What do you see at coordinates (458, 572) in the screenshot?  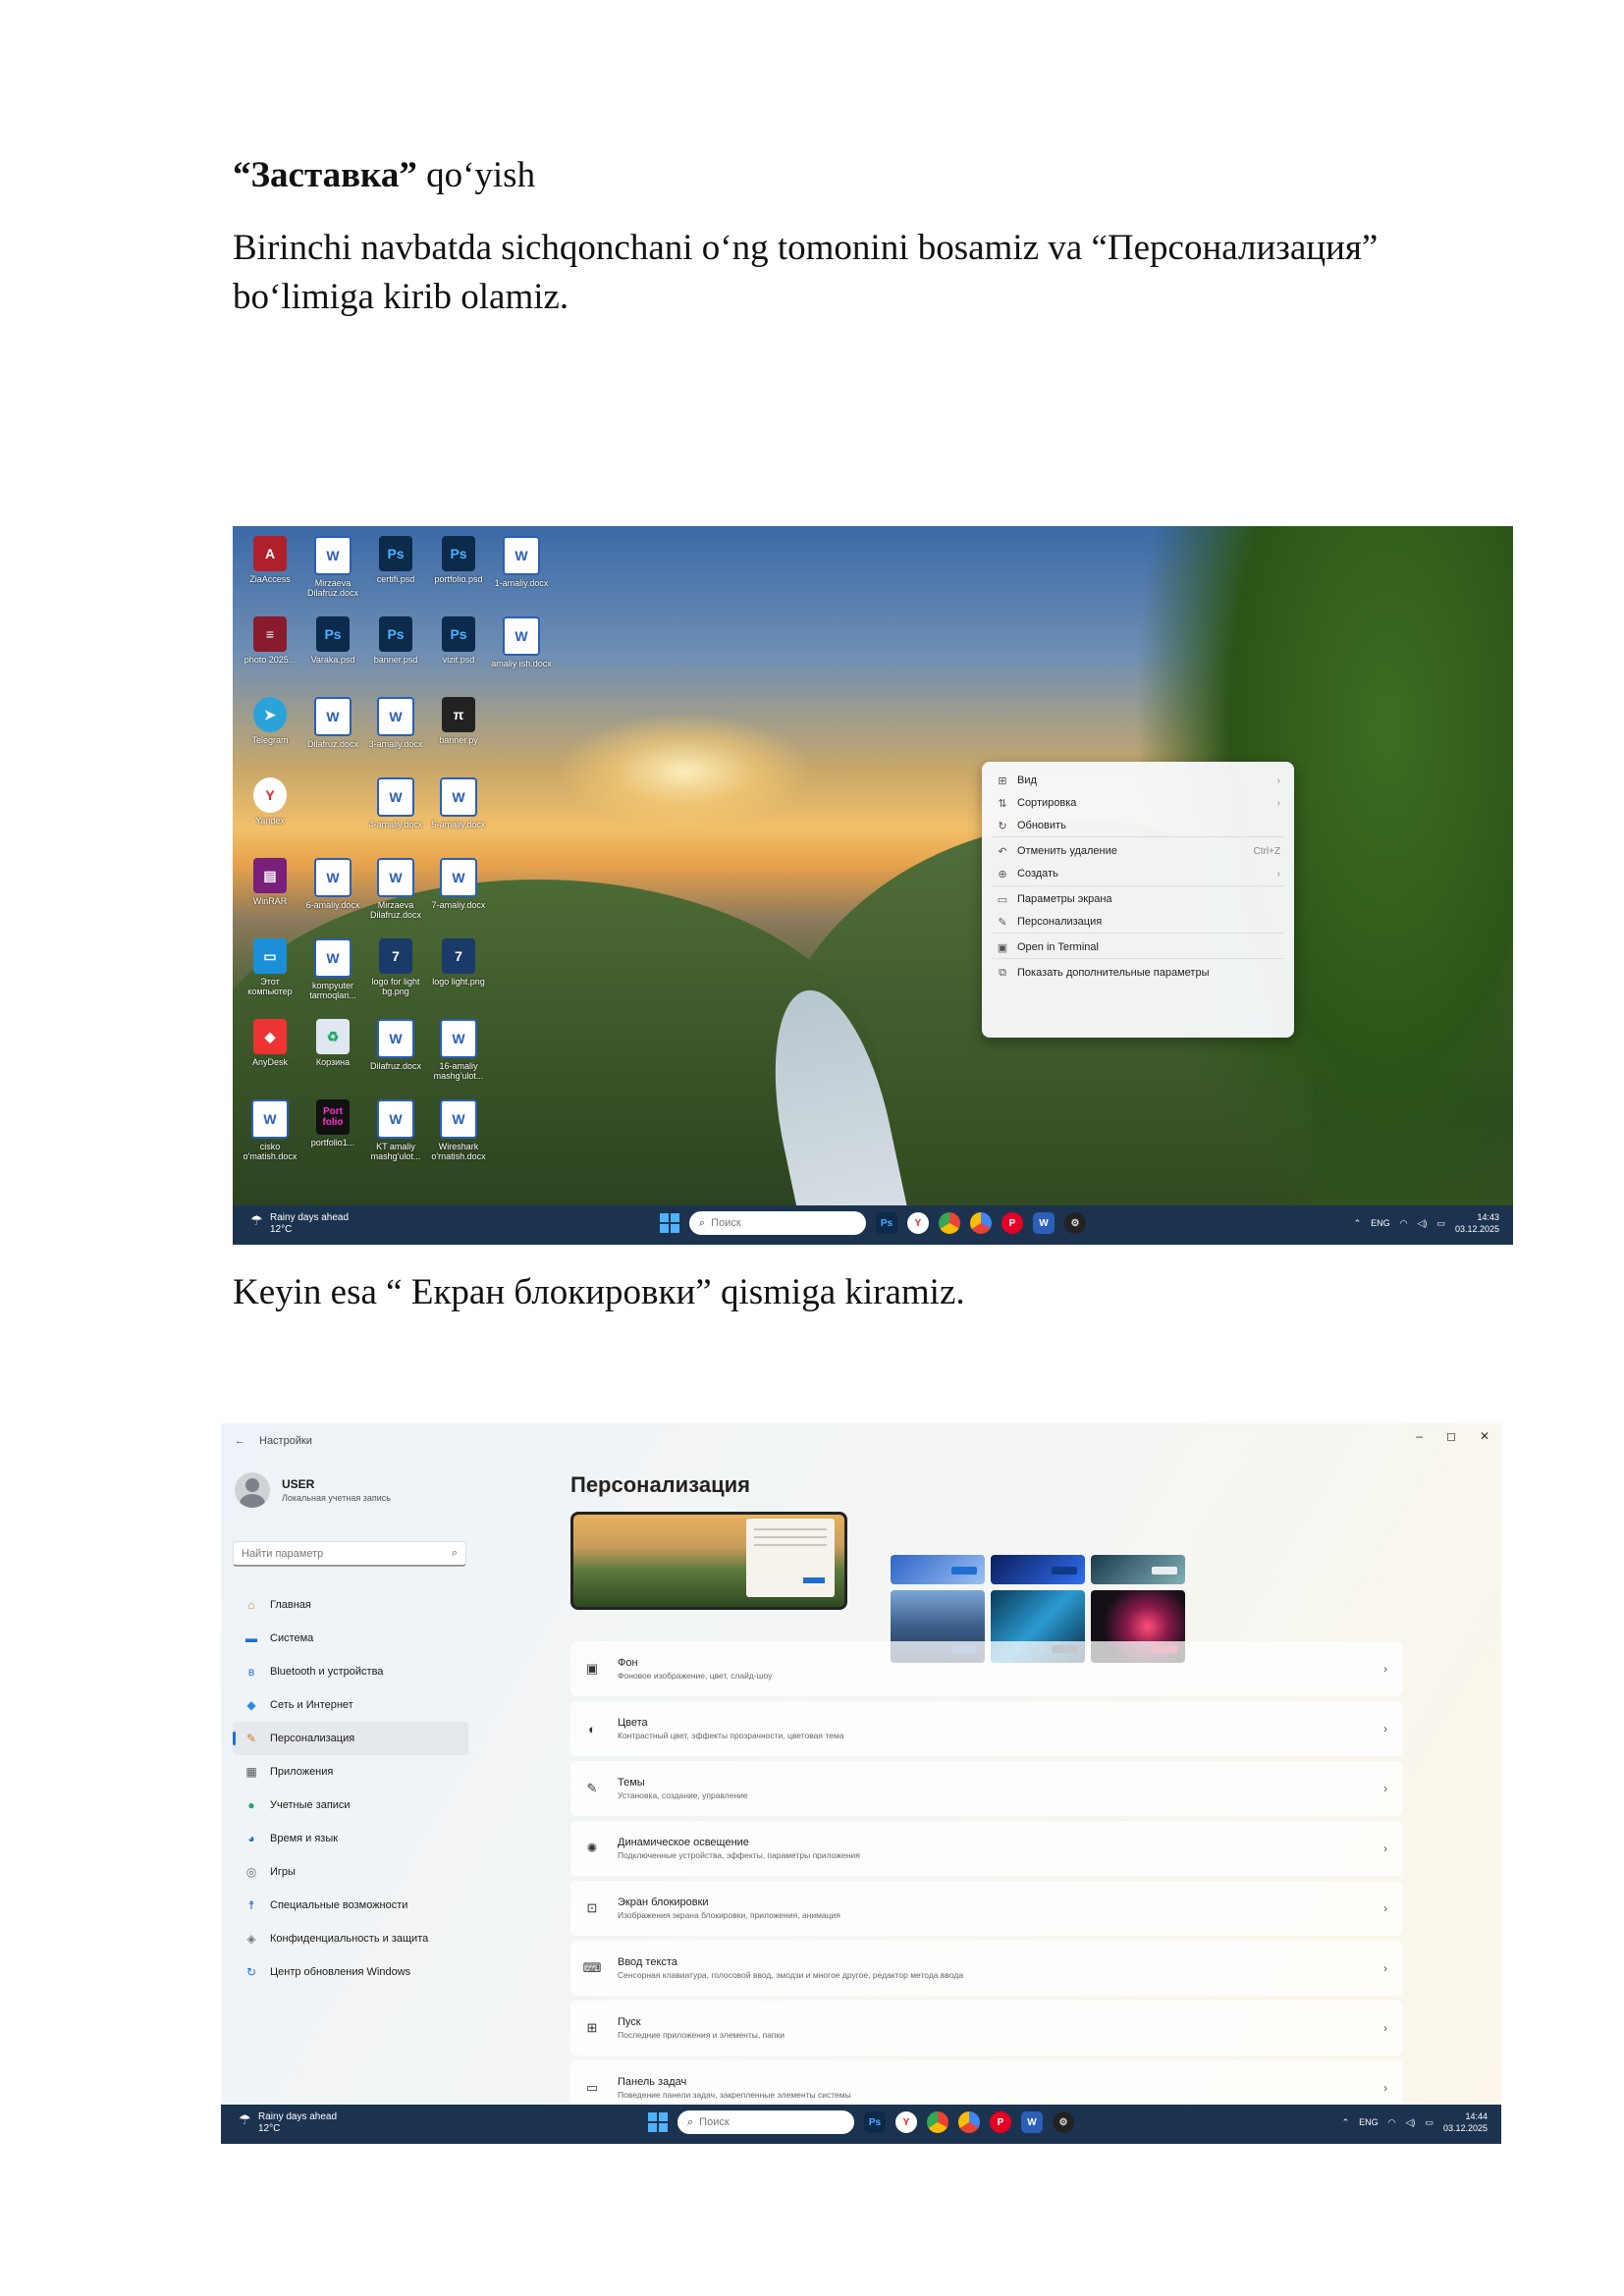 I see `desktop-icon: Ps portfolio.psd` at bounding box center [458, 572].